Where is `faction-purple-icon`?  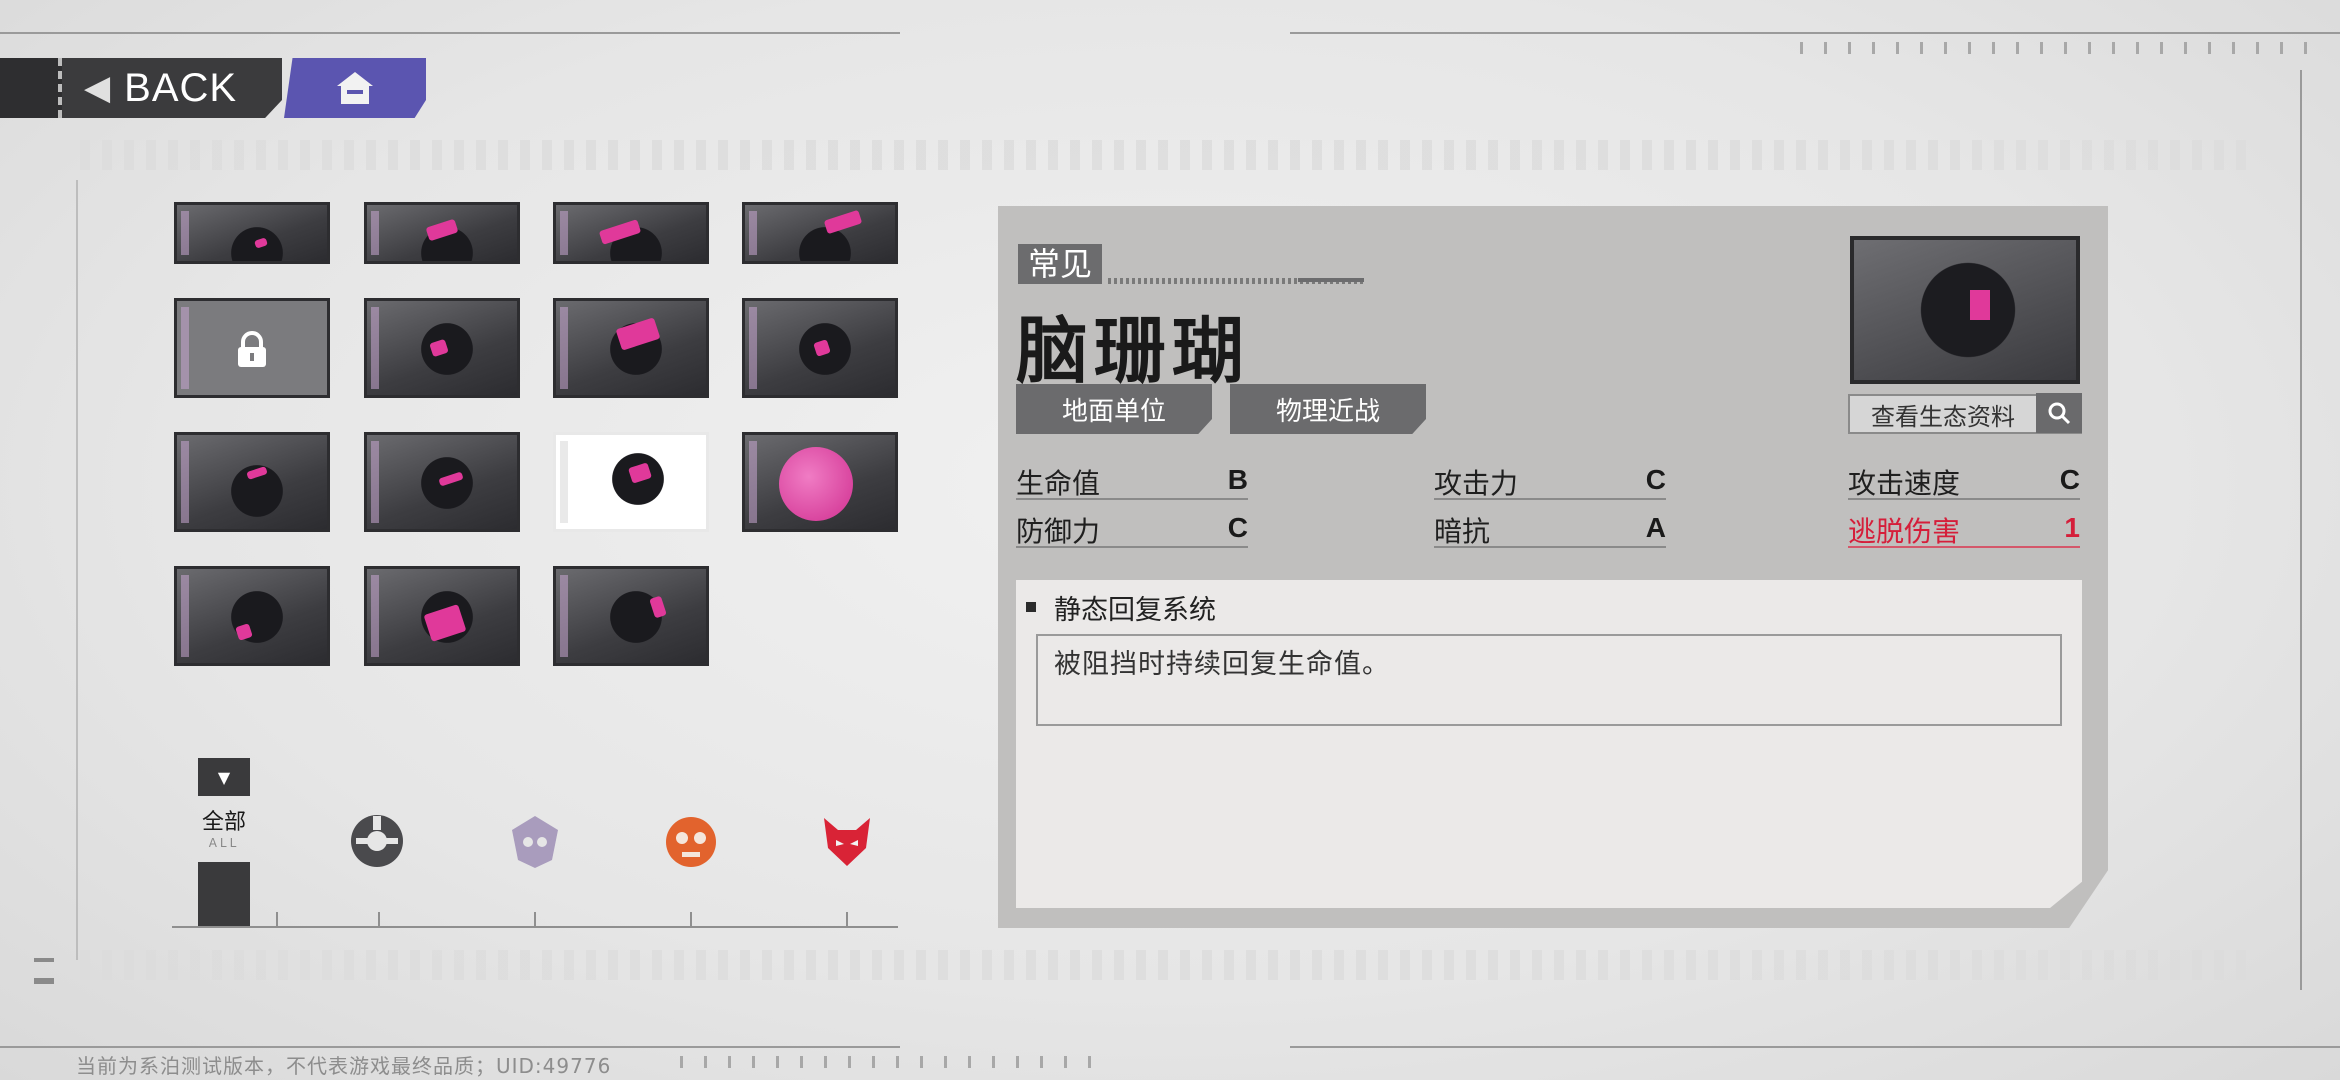
faction-purple-icon is located at coordinates (535, 841).